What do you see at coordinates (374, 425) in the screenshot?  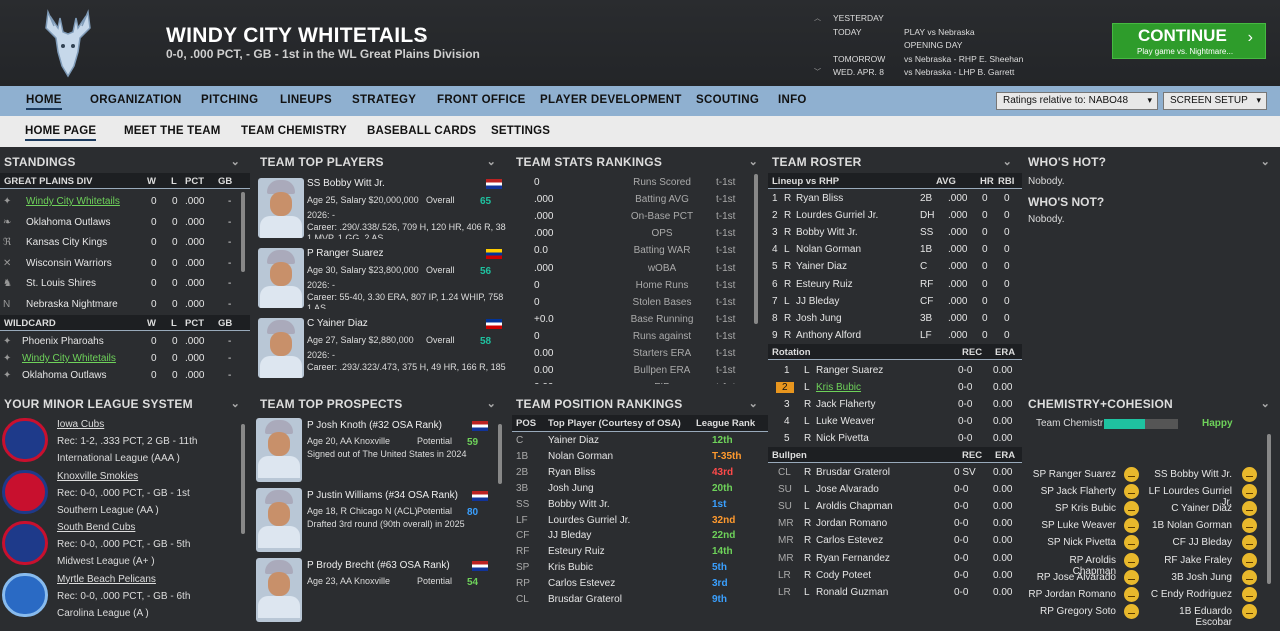 I see `prospect-name: P Josh Knoth (#32 OSA Rank)` at bounding box center [374, 425].